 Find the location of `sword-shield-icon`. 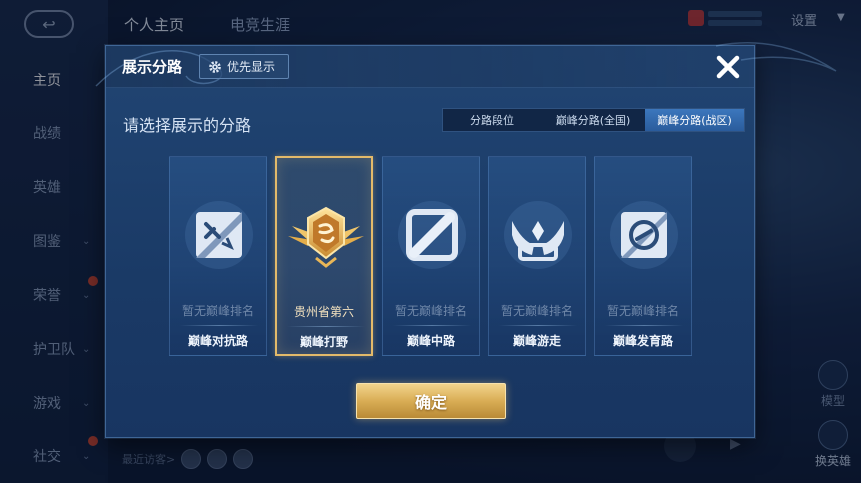

sword-shield-icon is located at coordinates (219, 235).